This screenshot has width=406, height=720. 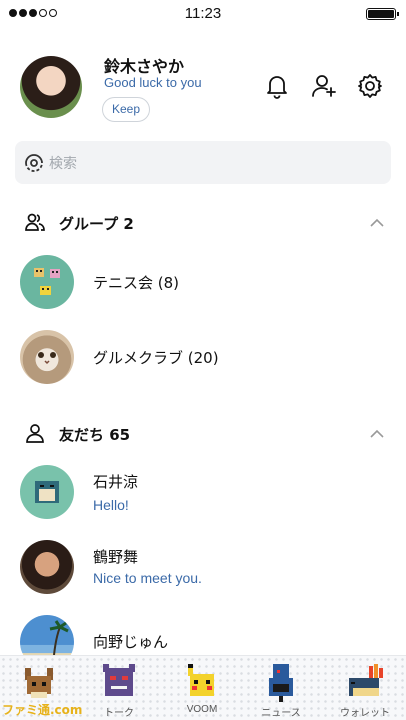 I want to click on list-item: テニス会 (8), so click(x=203, y=282).